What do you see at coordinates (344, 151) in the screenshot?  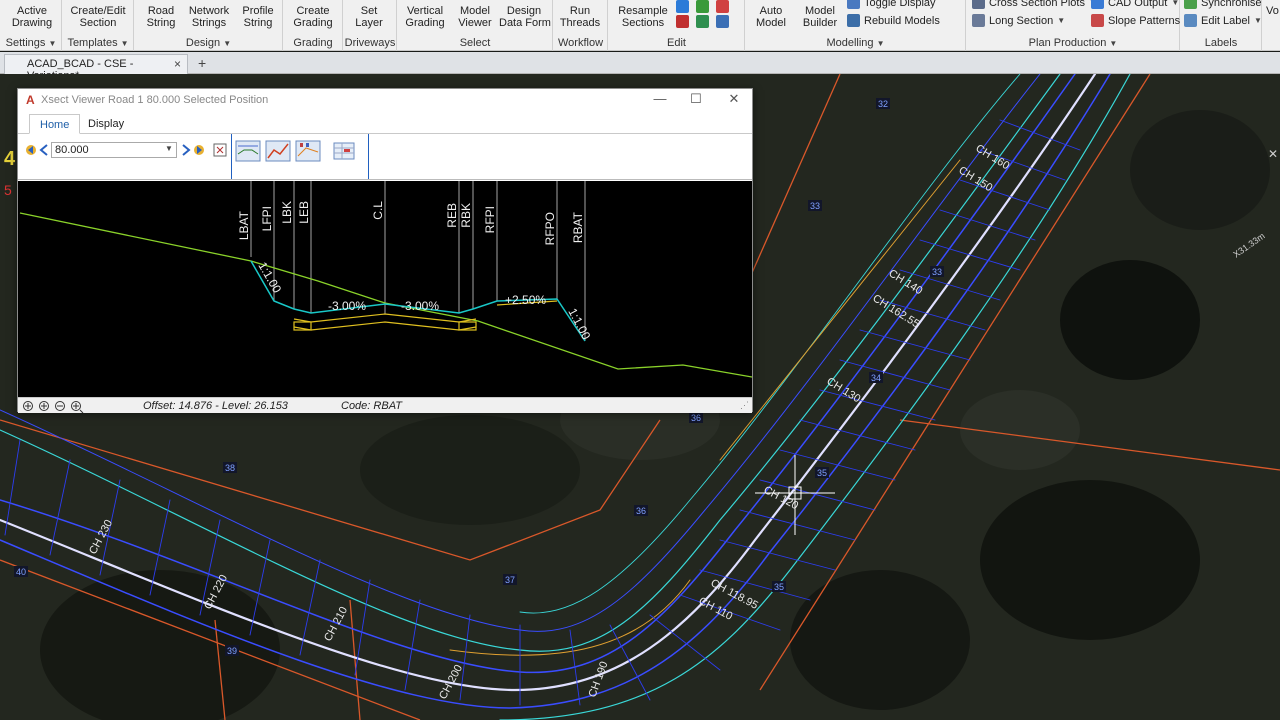 I see `table-view-icon` at bounding box center [344, 151].